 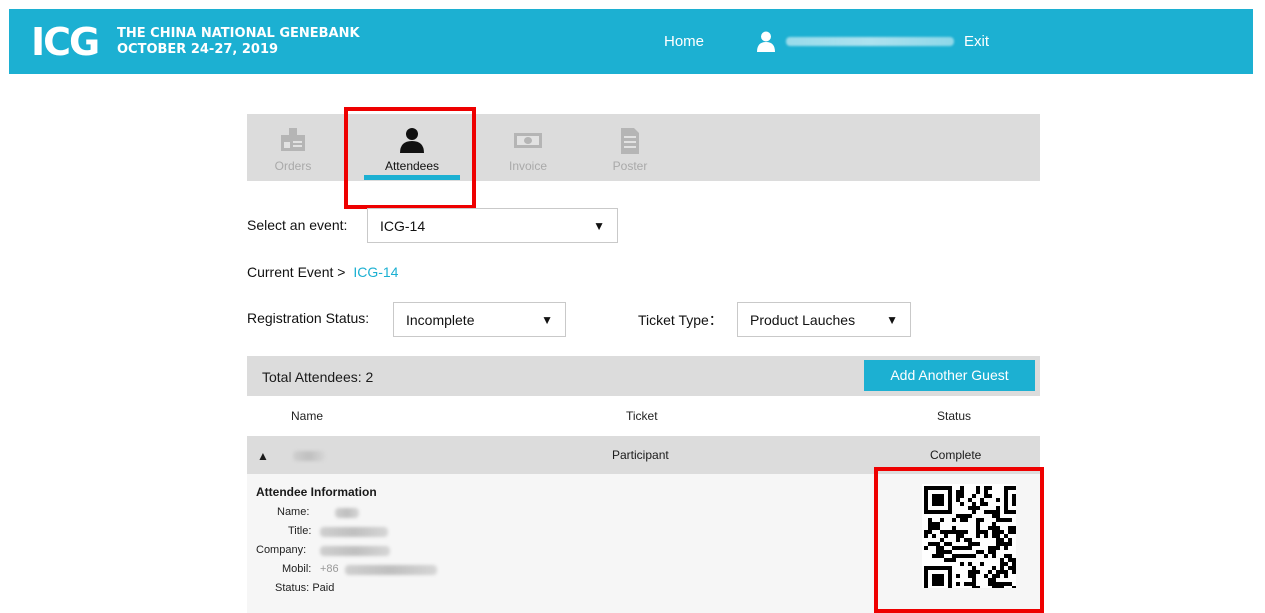 What do you see at coordinates (684, 41) in the screenshot?
I see `home-link: Home` at bounding box center [684, 41].